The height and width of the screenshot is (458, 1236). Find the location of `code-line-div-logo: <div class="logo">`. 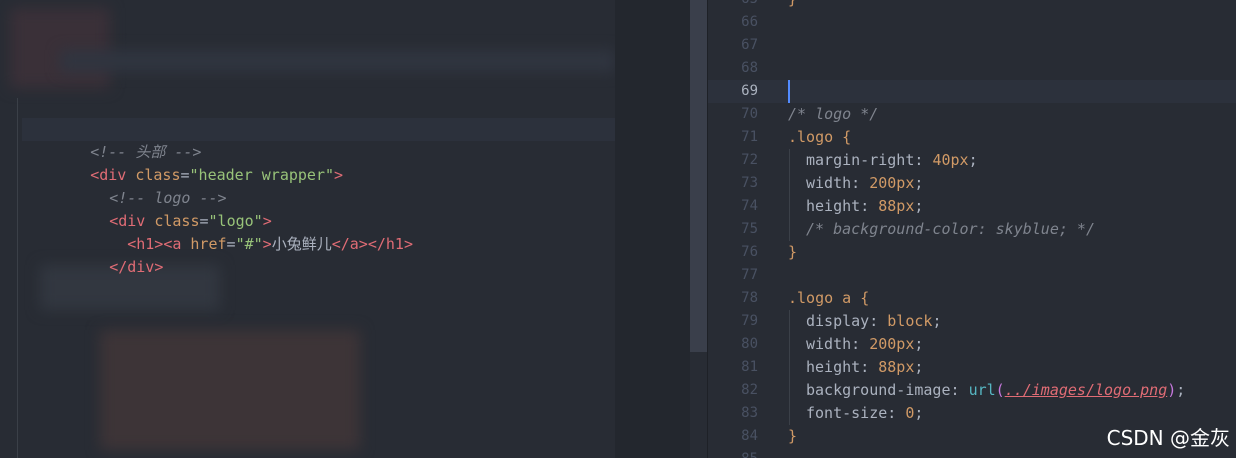

code-line-div-logo: <div class="logo"> is located at coordinates (163, 208).